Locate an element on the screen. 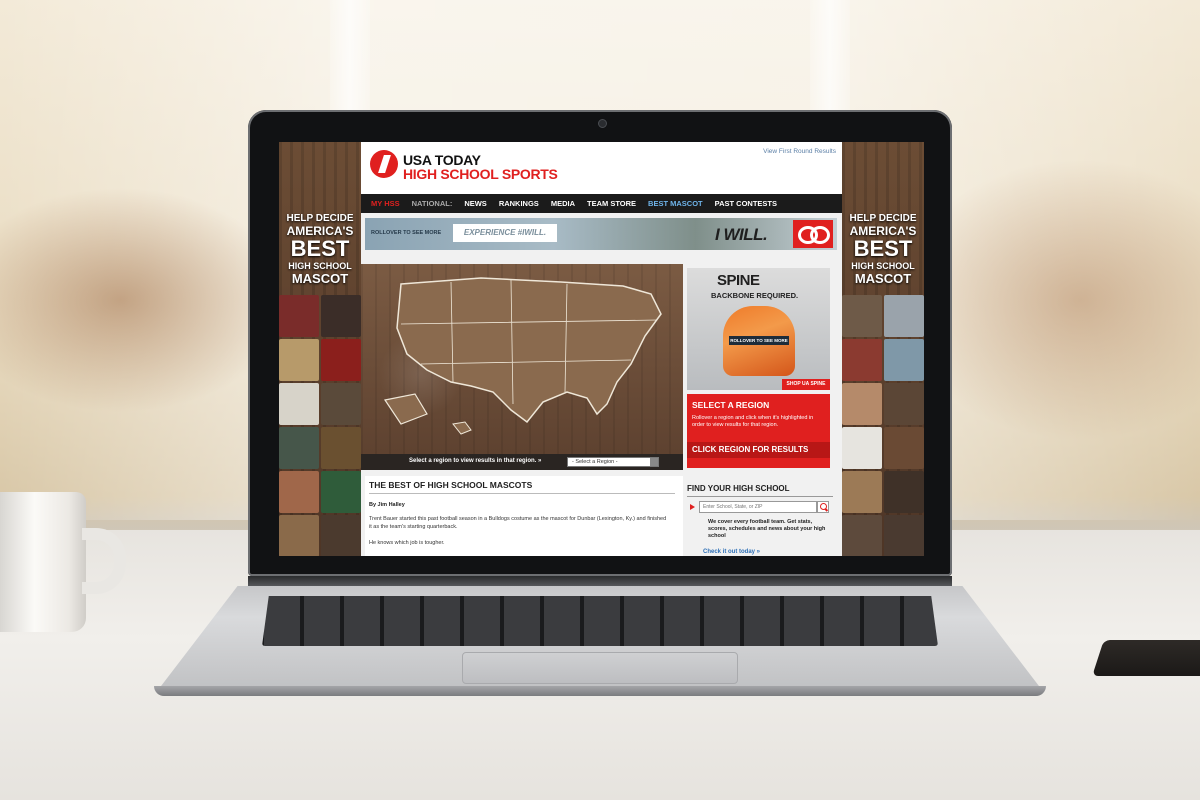 This screenshot has height=800, width=1200. check-it-out-link: Check it out today » is located at coordinates (731, 552).